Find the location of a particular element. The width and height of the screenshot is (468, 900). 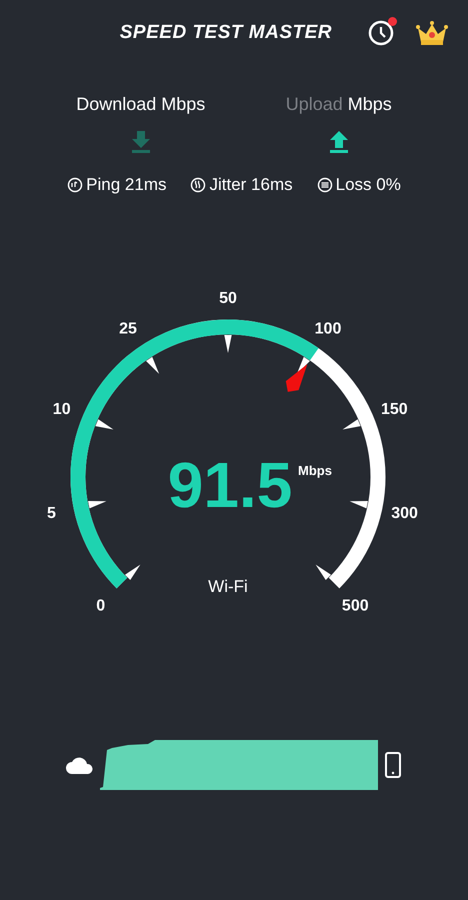

scale-label: 500 is located at coordinates (355, 605).